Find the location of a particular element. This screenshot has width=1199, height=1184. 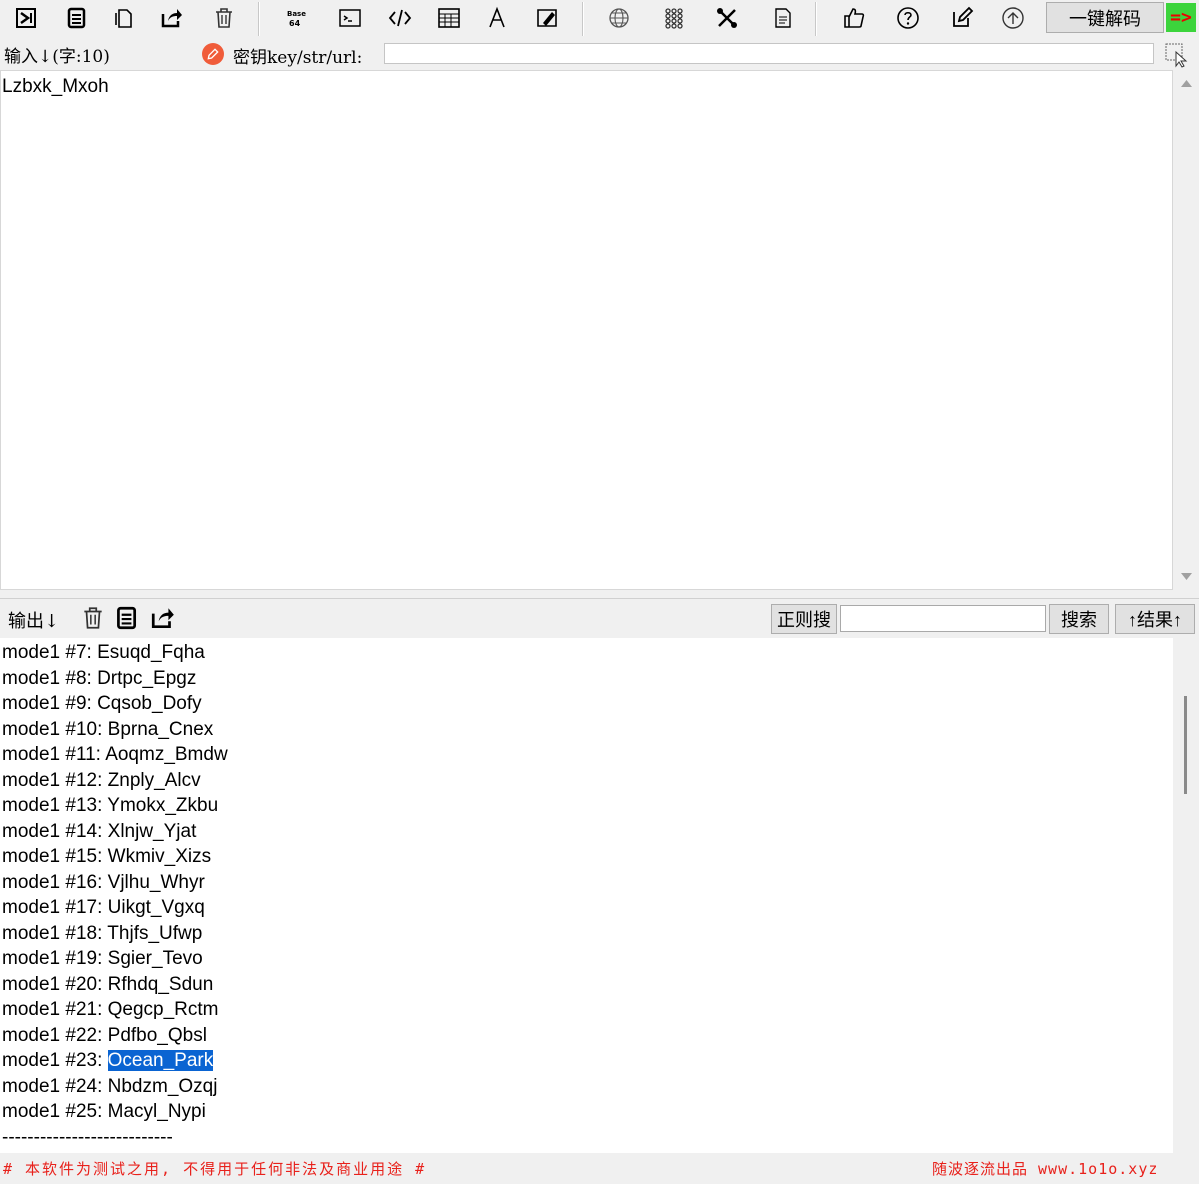

import-icon is located at coordinates (26, 18).